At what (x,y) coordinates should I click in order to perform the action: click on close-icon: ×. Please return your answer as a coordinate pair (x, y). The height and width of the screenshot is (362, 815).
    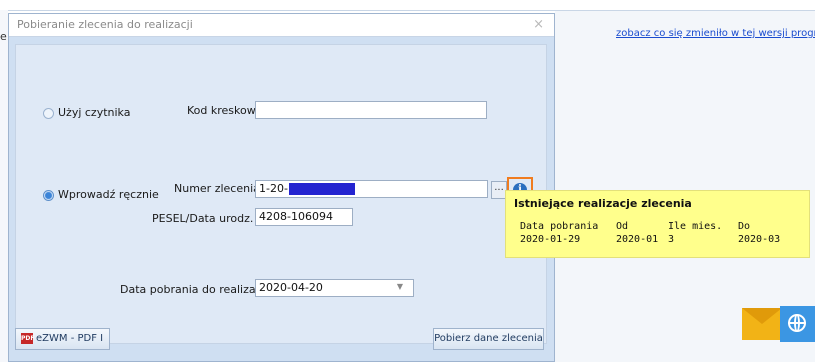
    Looking at the image, I should click on (538, 24).